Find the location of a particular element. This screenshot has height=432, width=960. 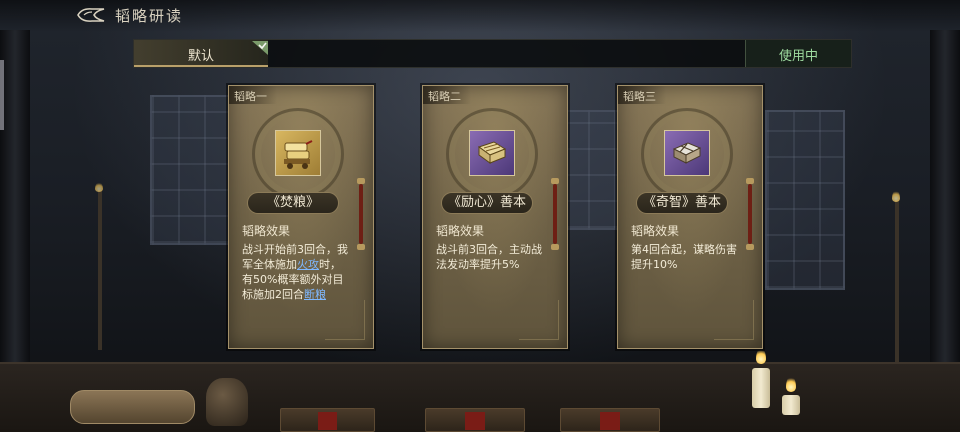

top-bar: 韬略研读 is located at coordinates (480, 16).